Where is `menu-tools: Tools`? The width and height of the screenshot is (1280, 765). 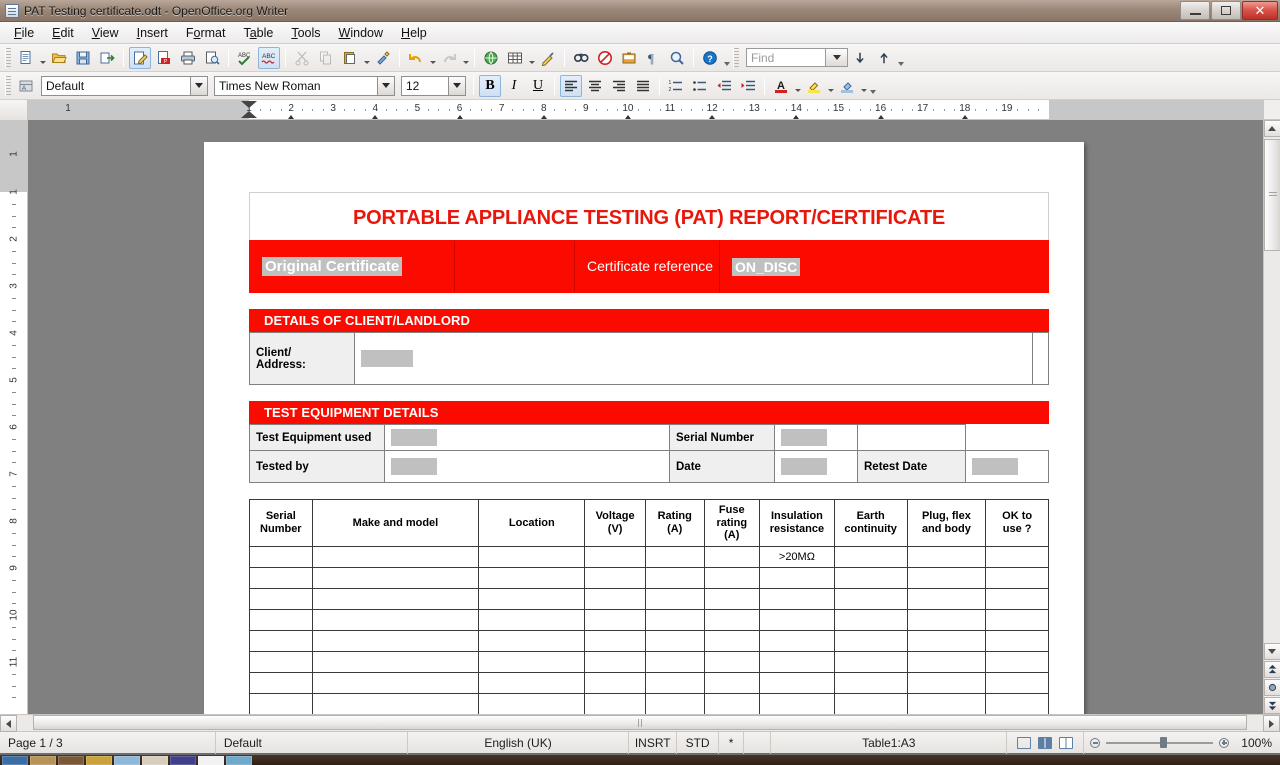
menu-tools: Tools is located at coordinates (305, 33).